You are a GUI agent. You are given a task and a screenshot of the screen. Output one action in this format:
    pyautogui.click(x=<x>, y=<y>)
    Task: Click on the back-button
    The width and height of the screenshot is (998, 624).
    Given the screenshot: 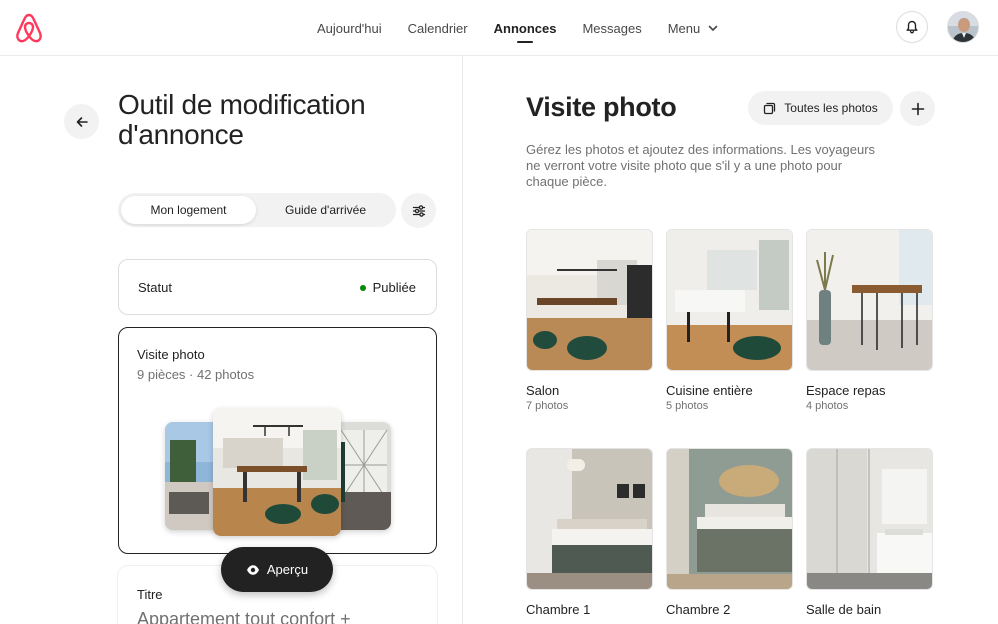 What is the action you would take?
    pyautogui.click(x=81, y=121)
    